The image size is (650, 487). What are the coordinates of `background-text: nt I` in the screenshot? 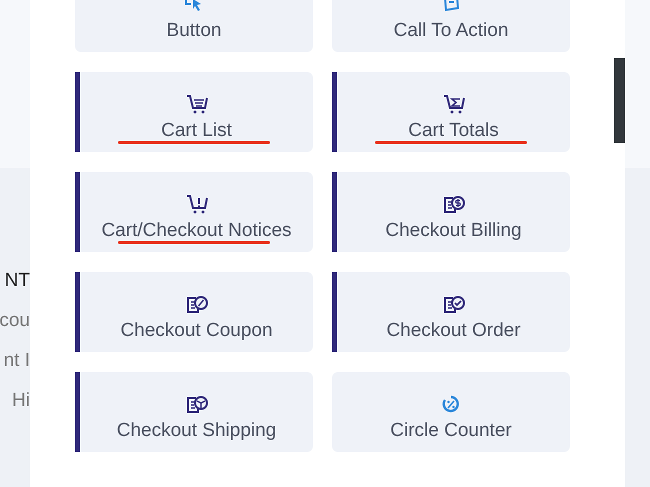 It's located at (17, 361).